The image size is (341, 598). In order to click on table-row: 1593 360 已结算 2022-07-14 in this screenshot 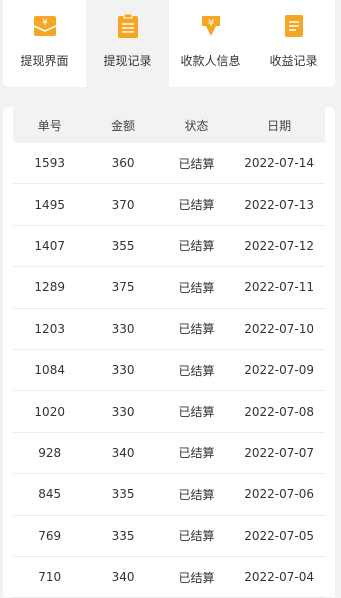, I will do `click(169, 164)`.